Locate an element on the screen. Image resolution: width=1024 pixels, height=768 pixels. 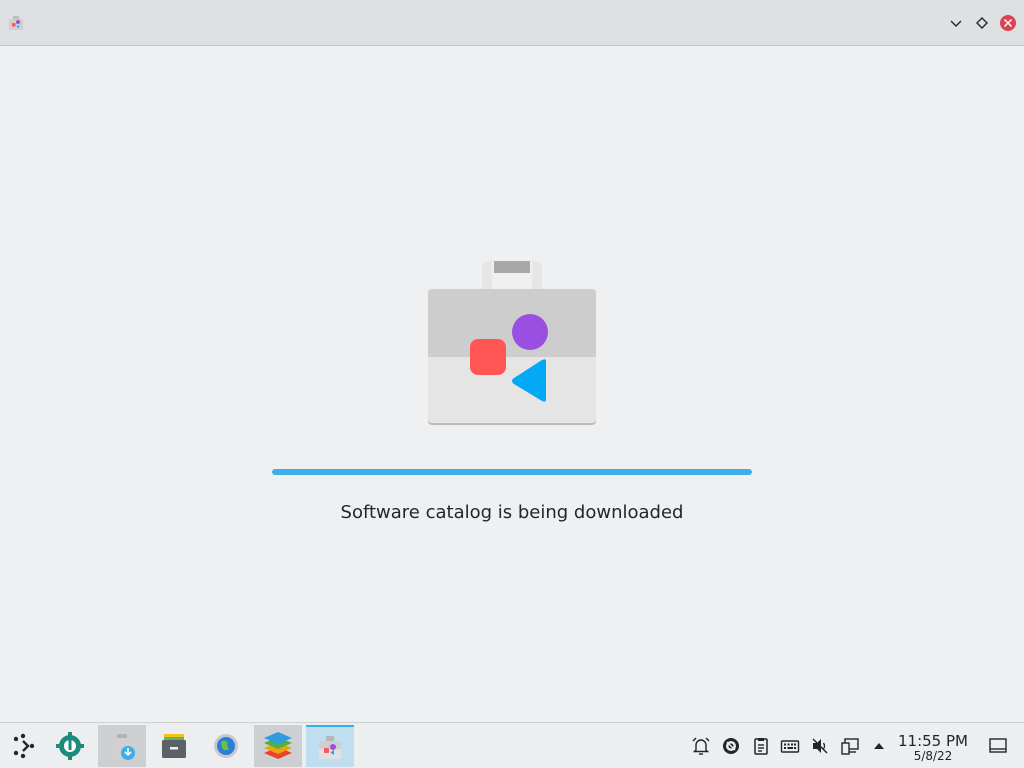
volume-muted-icon is located at coordinates (820, 746).